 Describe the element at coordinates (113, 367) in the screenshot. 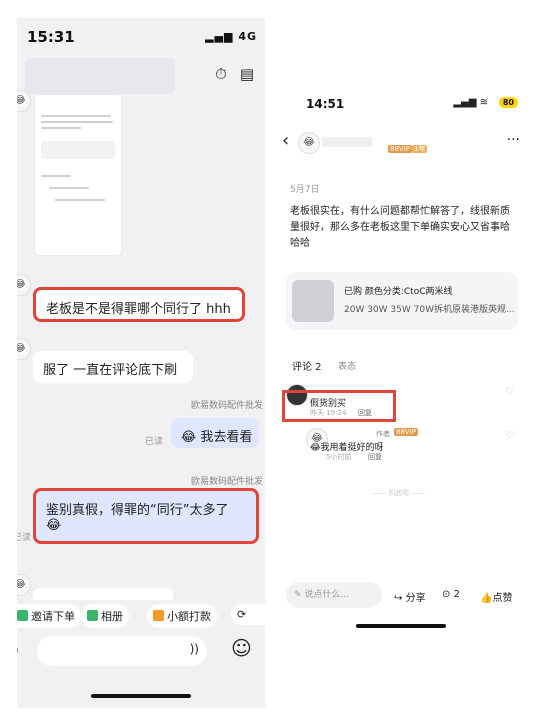

I see `message-bubble: 服了 一直在评论底下刷` at that location.